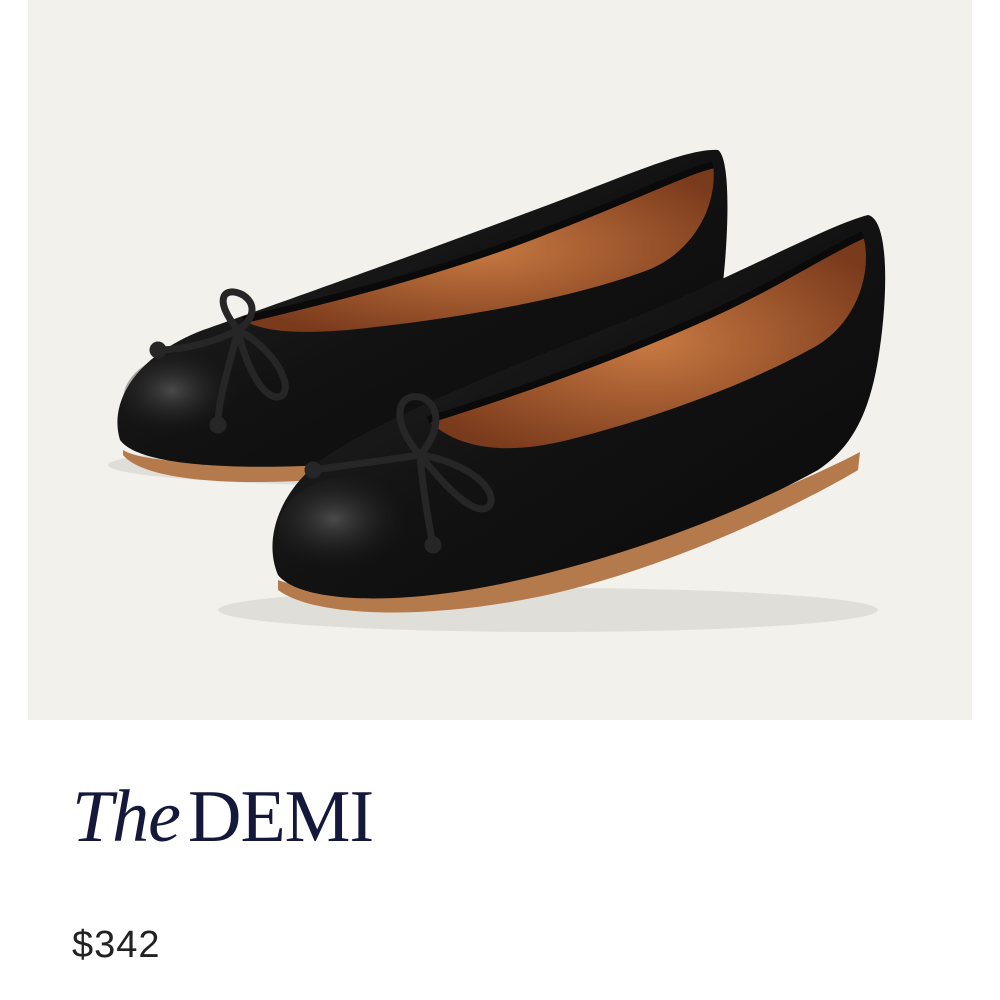 Image resolution: width=1000 pixels, height=1000 pixels. Describe the element at coordinates (281, 817) in the screenshot. I see `product-title-name: DEMI` at that location.